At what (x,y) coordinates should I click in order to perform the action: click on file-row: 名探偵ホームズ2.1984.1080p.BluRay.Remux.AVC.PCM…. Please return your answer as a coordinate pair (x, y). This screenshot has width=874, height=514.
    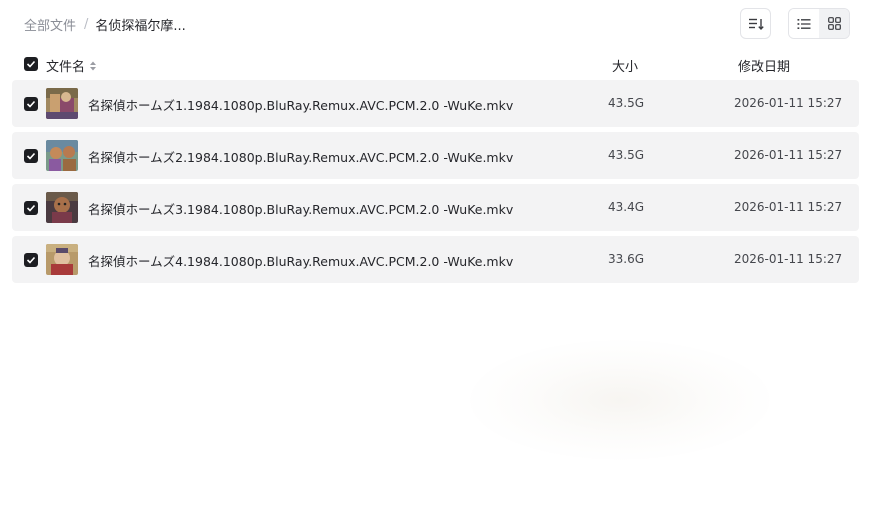
    Looking at the image, I should click on (435, 155).